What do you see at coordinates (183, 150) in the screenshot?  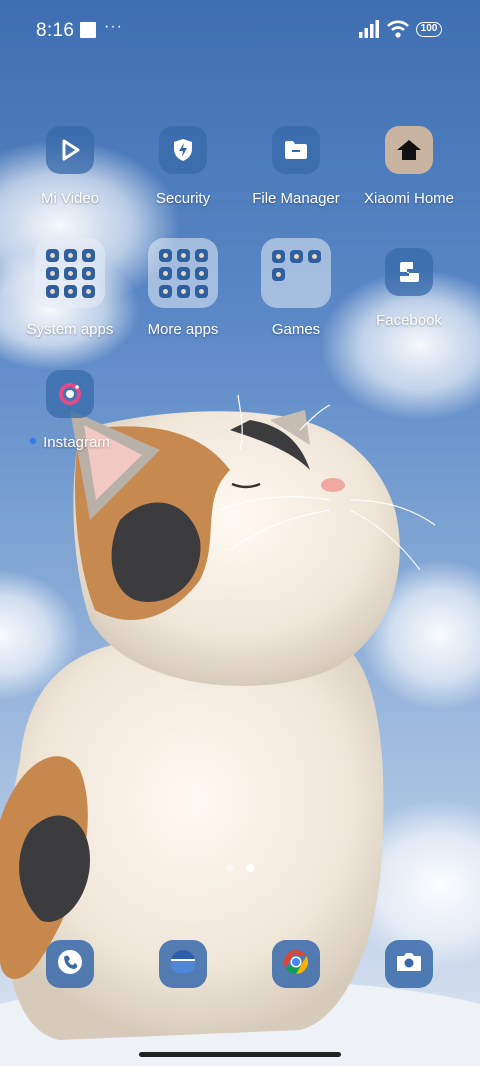 I see `shield-bolt-icon` at bounding box center [183, 150].